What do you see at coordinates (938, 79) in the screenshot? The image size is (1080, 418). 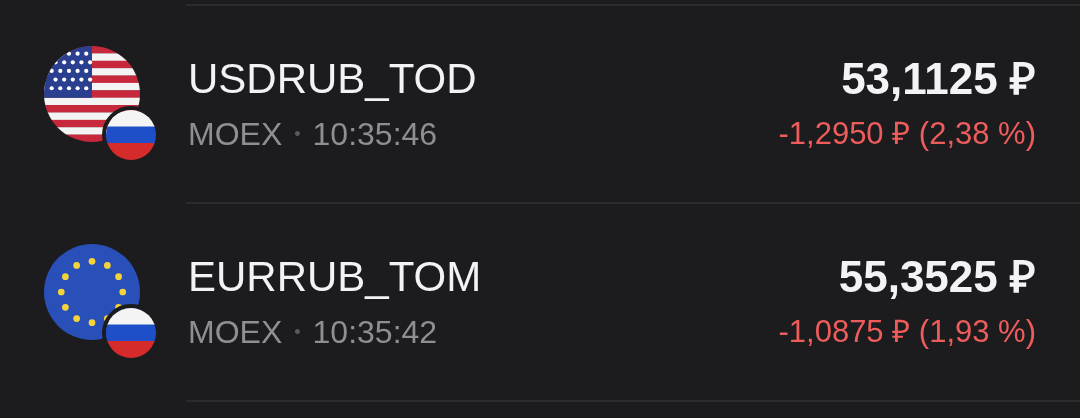 I see `price: 53,1125 ₽` at bounding box center [938, 79].